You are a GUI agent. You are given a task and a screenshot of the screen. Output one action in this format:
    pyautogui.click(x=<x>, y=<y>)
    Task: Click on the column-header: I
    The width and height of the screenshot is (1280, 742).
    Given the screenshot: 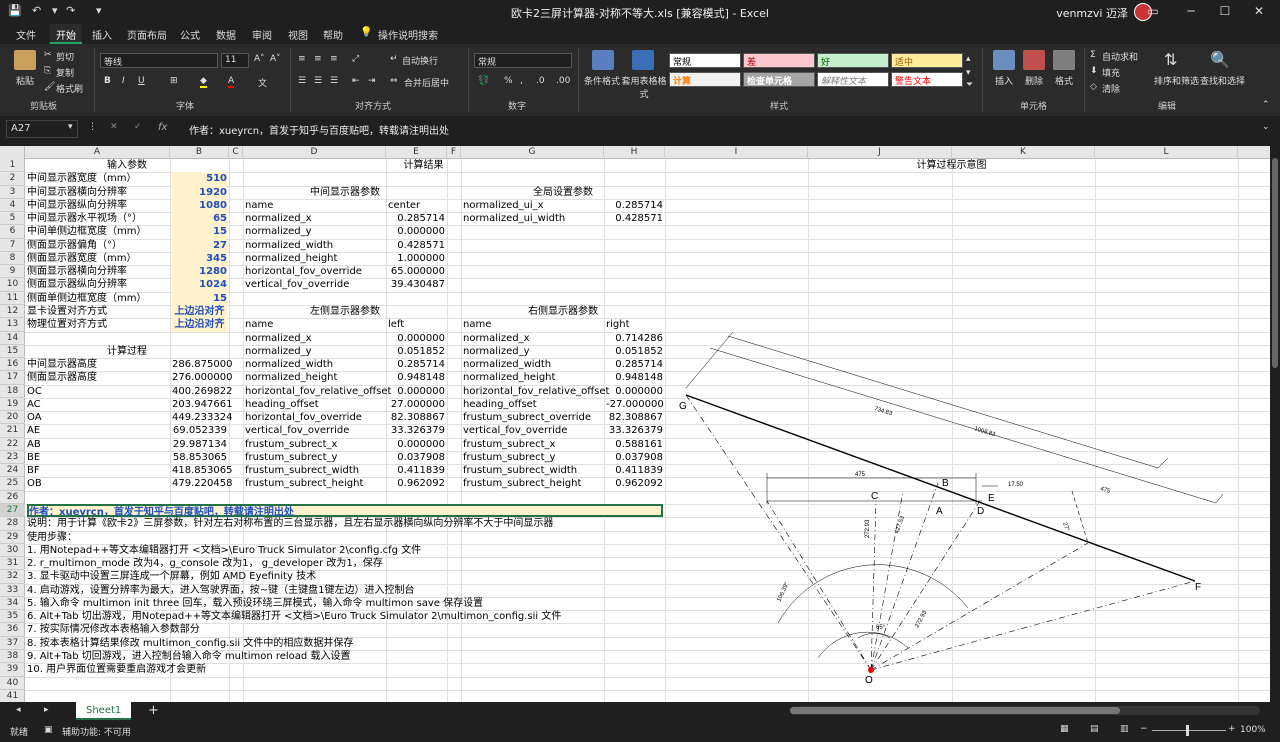 What is the action you would take?
    pyautogui.click(x=736, y=152)
    